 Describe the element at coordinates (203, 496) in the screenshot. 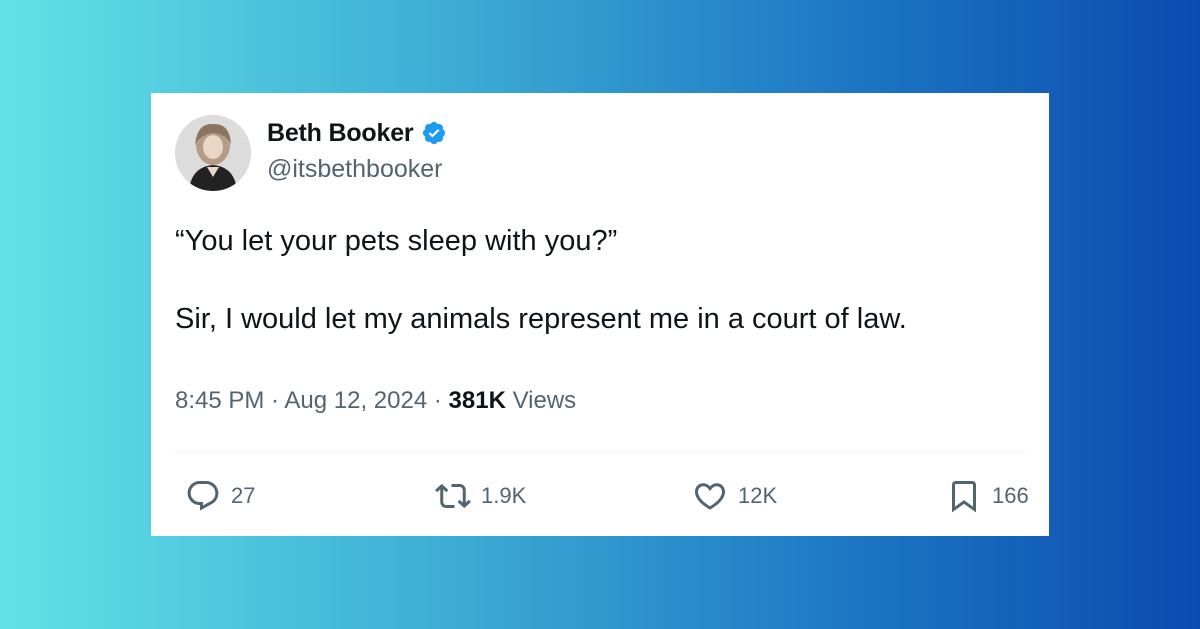

I see `reply-icon` at that location.